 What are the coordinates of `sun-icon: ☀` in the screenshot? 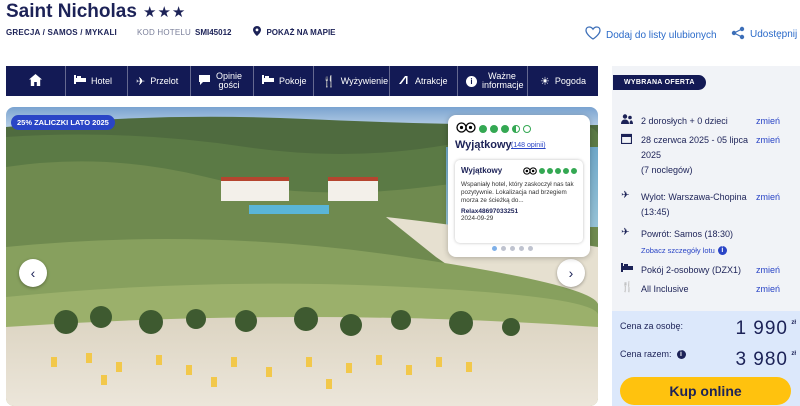 It's located at (545, 81).